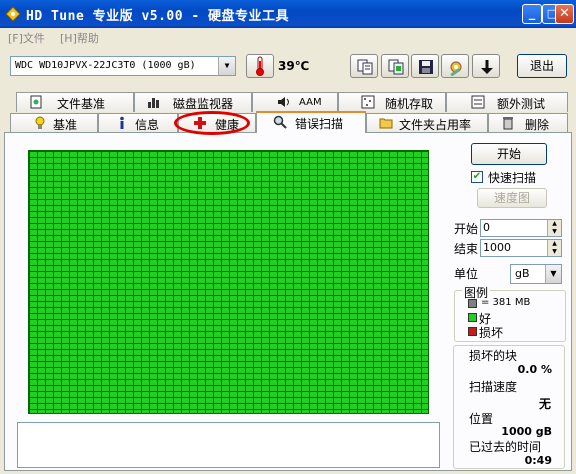 The image size is (576, 474). I want to click on damaged-blocks-label: 损坏的块, so click(493, 356).